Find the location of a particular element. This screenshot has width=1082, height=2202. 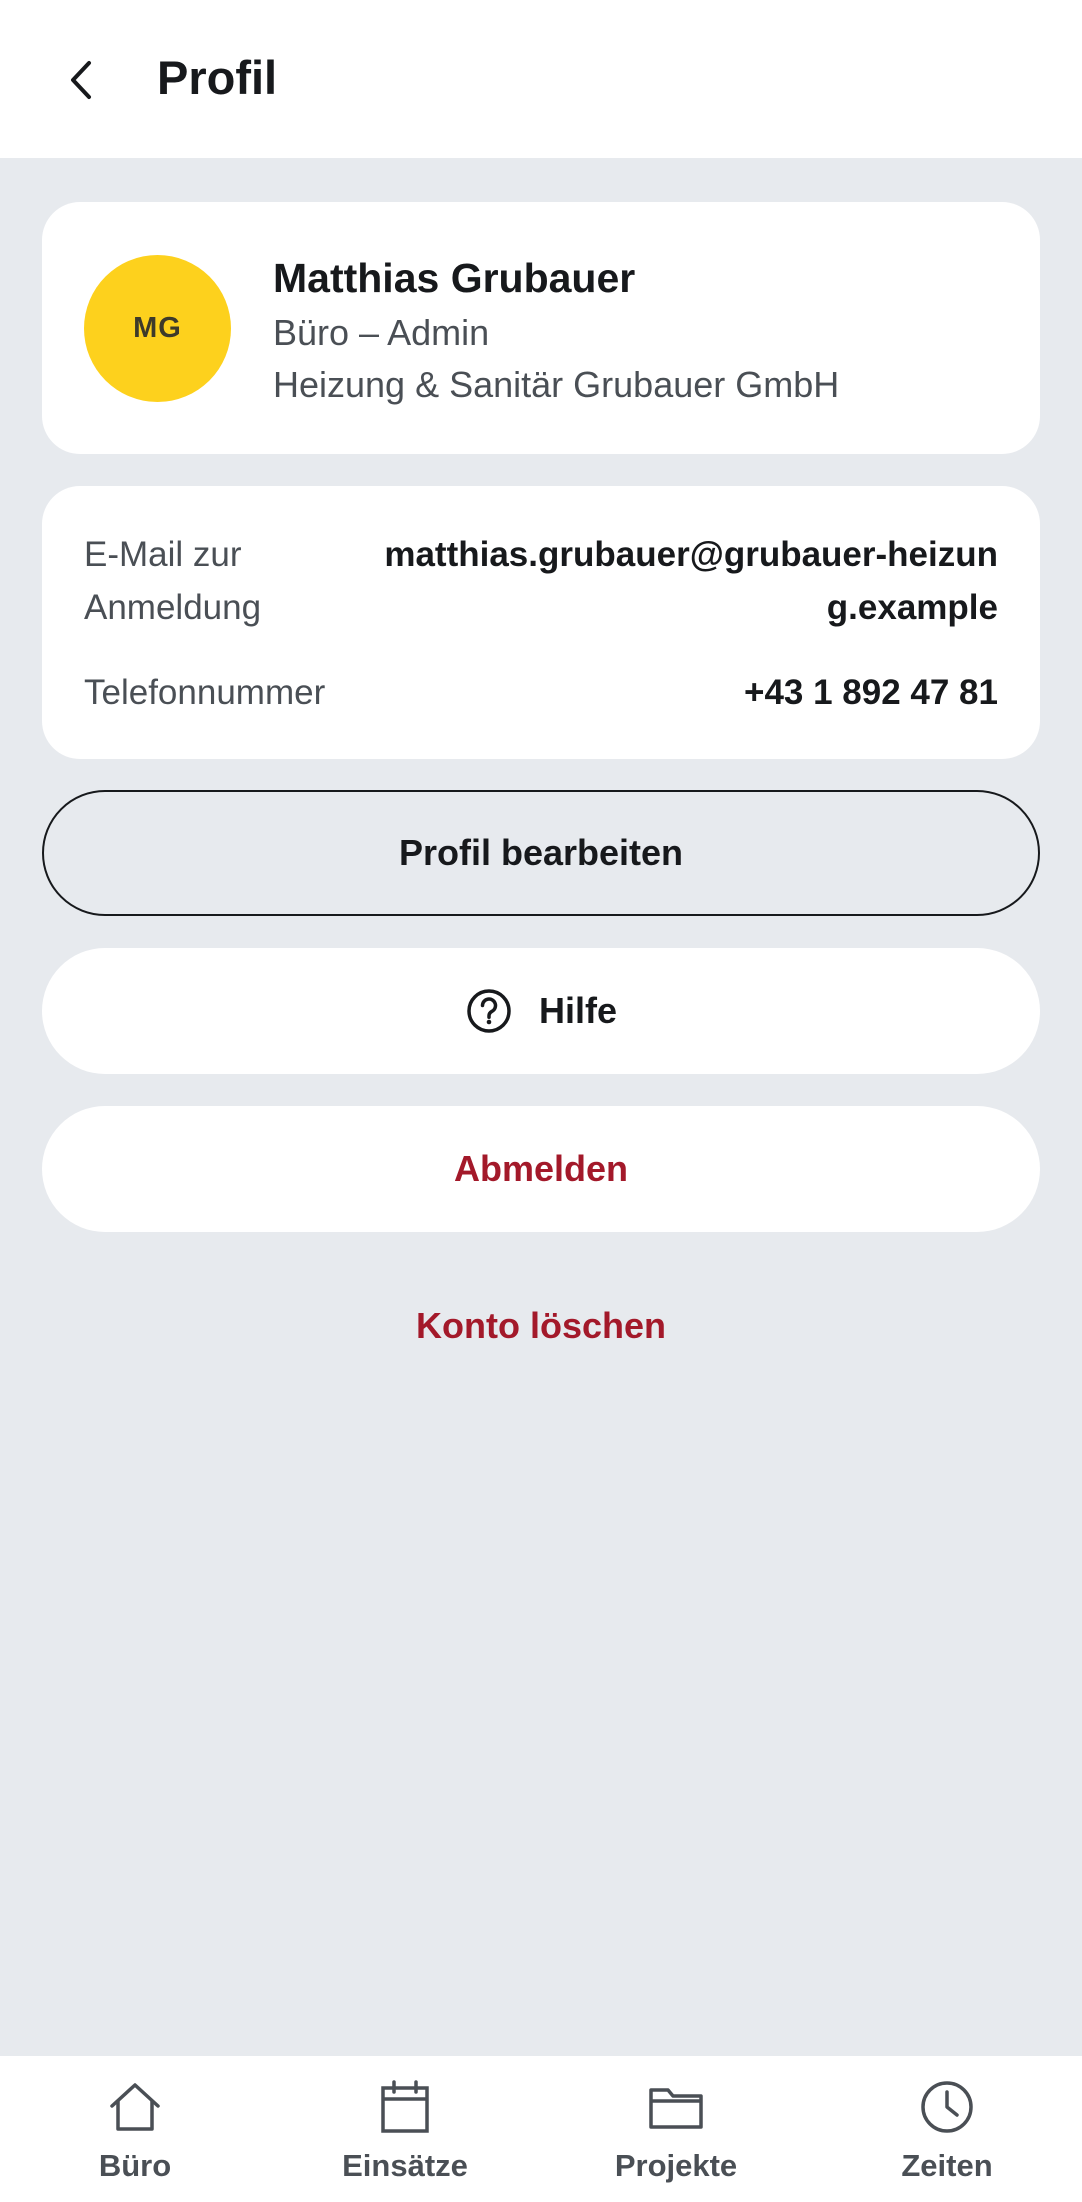

nav-item-projekte: Projekte is located at coordinates (676, 2129).